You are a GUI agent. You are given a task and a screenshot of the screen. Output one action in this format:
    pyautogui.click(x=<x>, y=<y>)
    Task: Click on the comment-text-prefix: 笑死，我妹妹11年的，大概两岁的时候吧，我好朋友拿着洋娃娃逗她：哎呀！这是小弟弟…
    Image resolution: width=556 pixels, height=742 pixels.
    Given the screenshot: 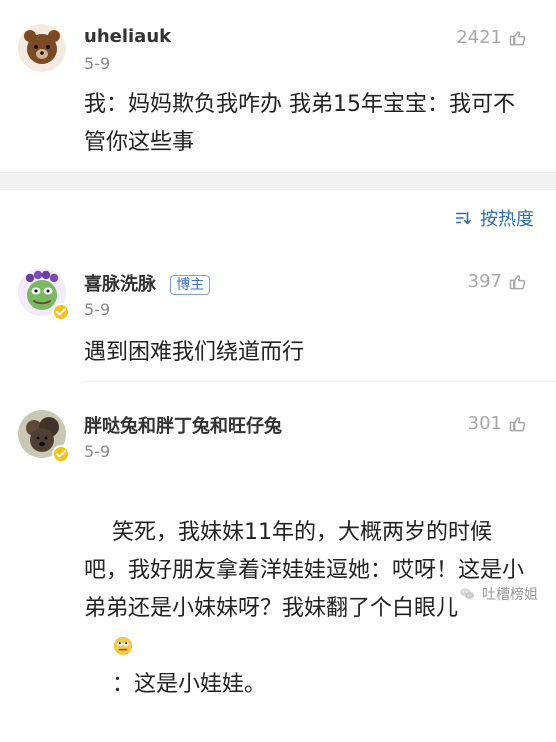 What is the action you would take?
    pyautogui.click(x=304, y=570)
    